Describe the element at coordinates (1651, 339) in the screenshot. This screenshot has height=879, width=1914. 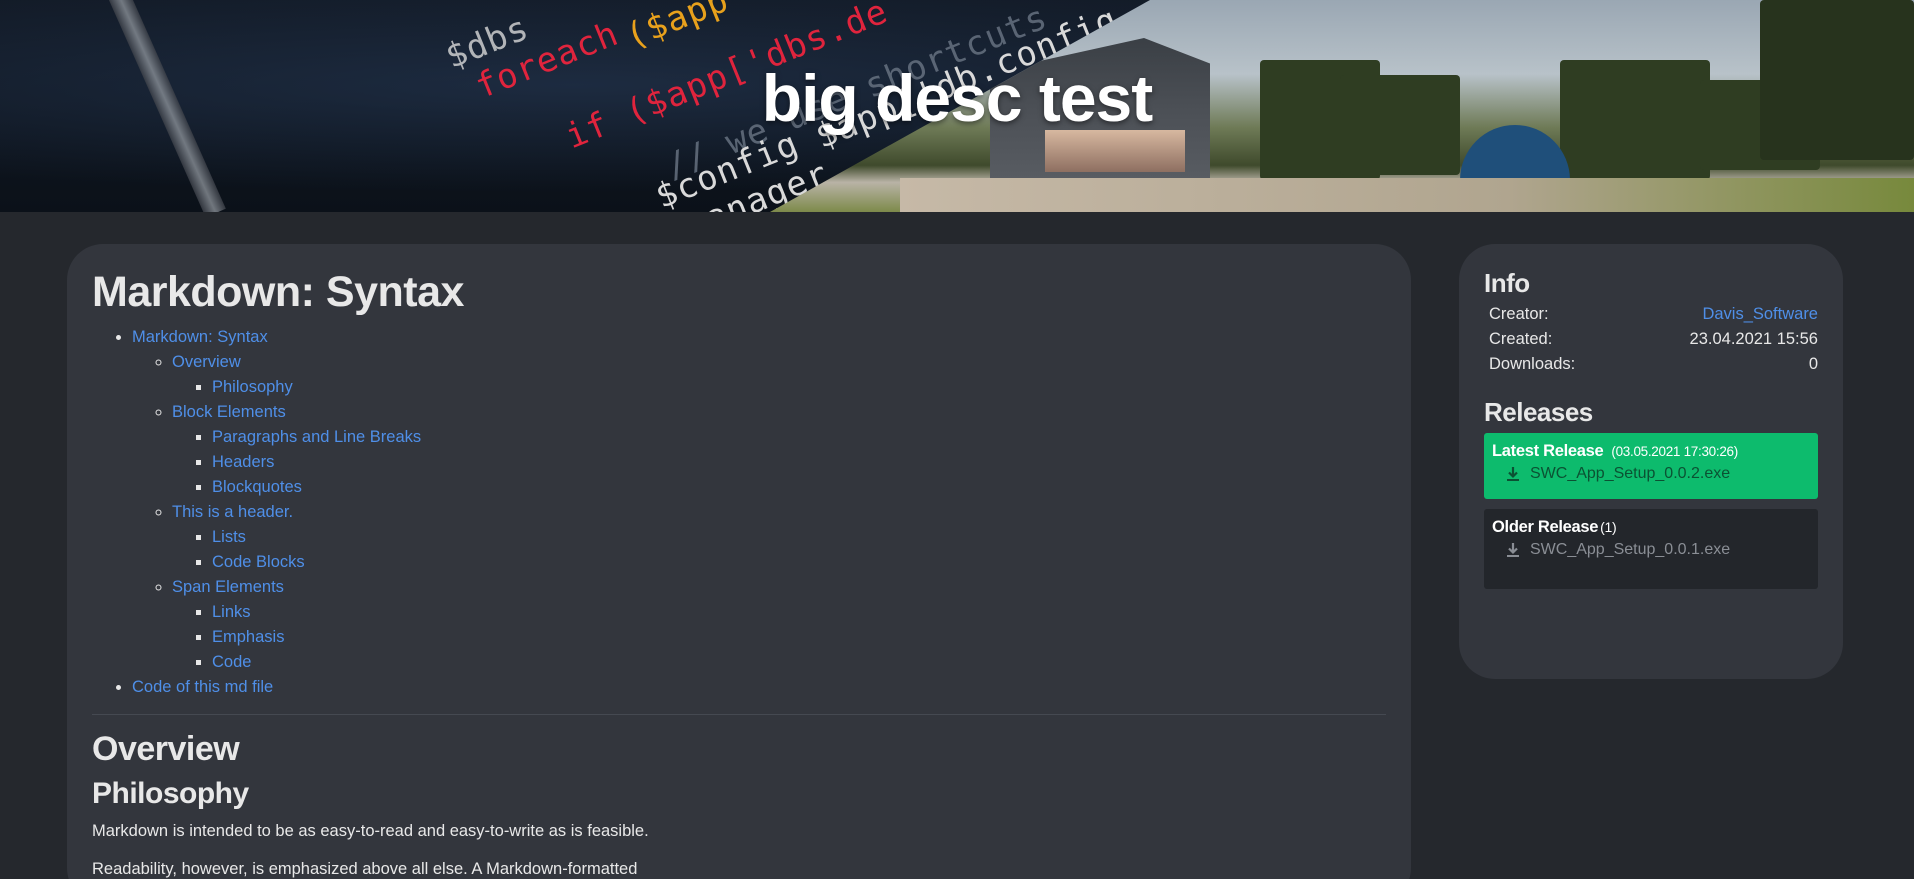
I see `info-row-created: Created: 23.04.2021 15:56` at that location.